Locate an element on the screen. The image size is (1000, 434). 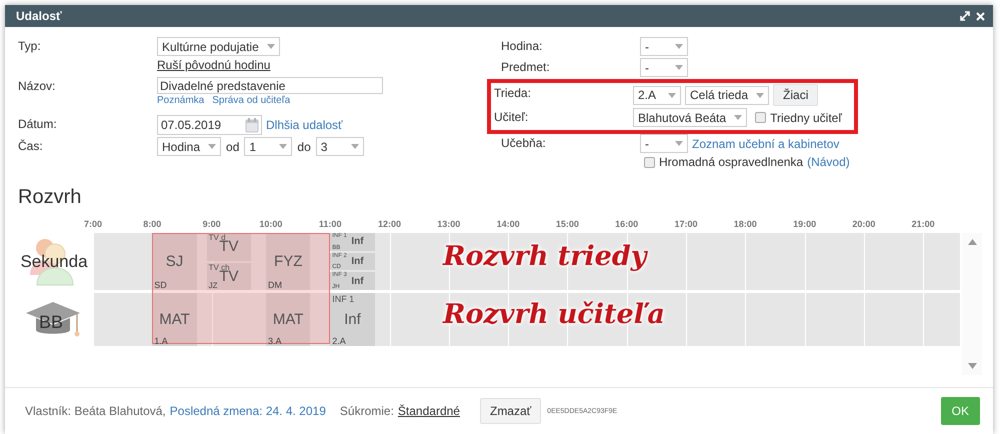
lesson-block: SJ SD is located at coordinates (174, 261).